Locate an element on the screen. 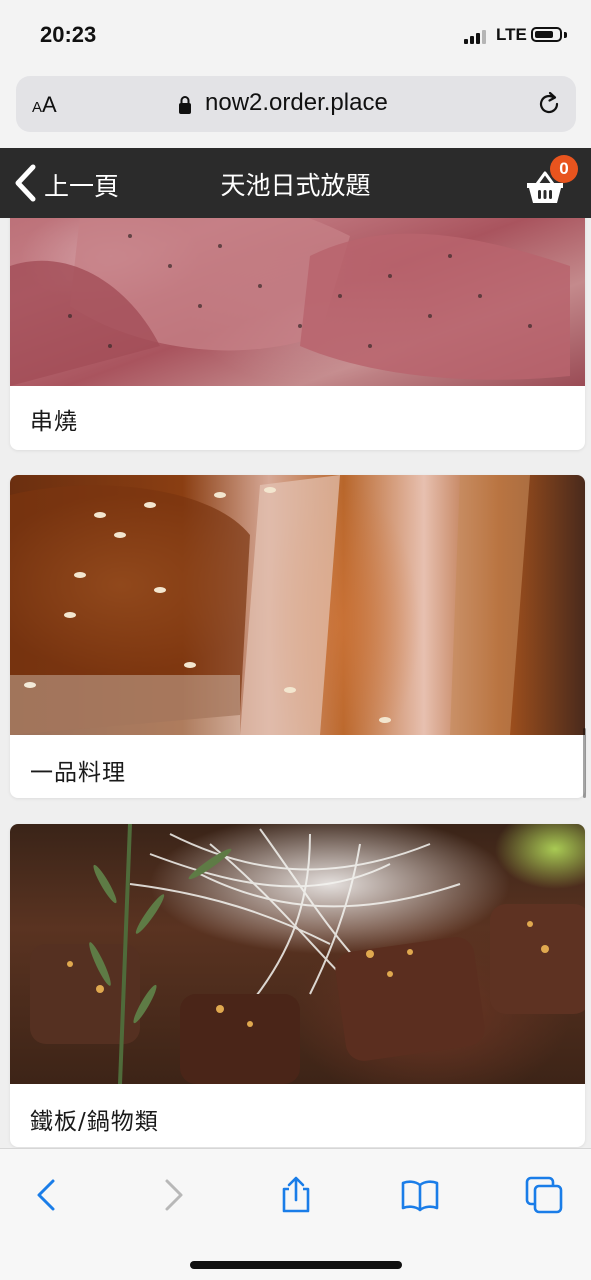  category-label: 鐵板/鍋物類 is located at coordinates (94, 1122).